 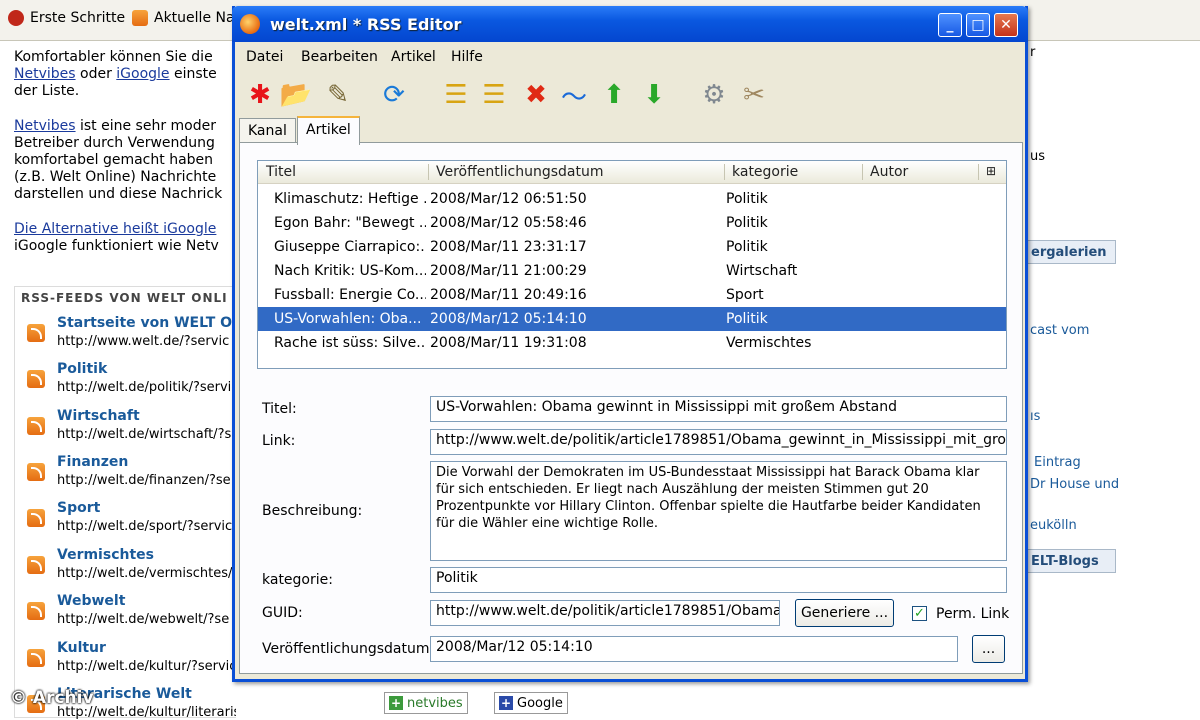 I want to click on column-header-autor: Autor, so click(x=889, y=172).